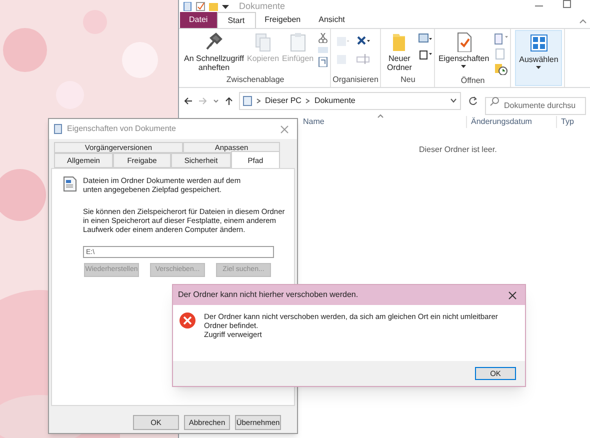 This screenshot has height=438, width=590. I want to click on collapse-ribbon-icon, so click(583, 21).